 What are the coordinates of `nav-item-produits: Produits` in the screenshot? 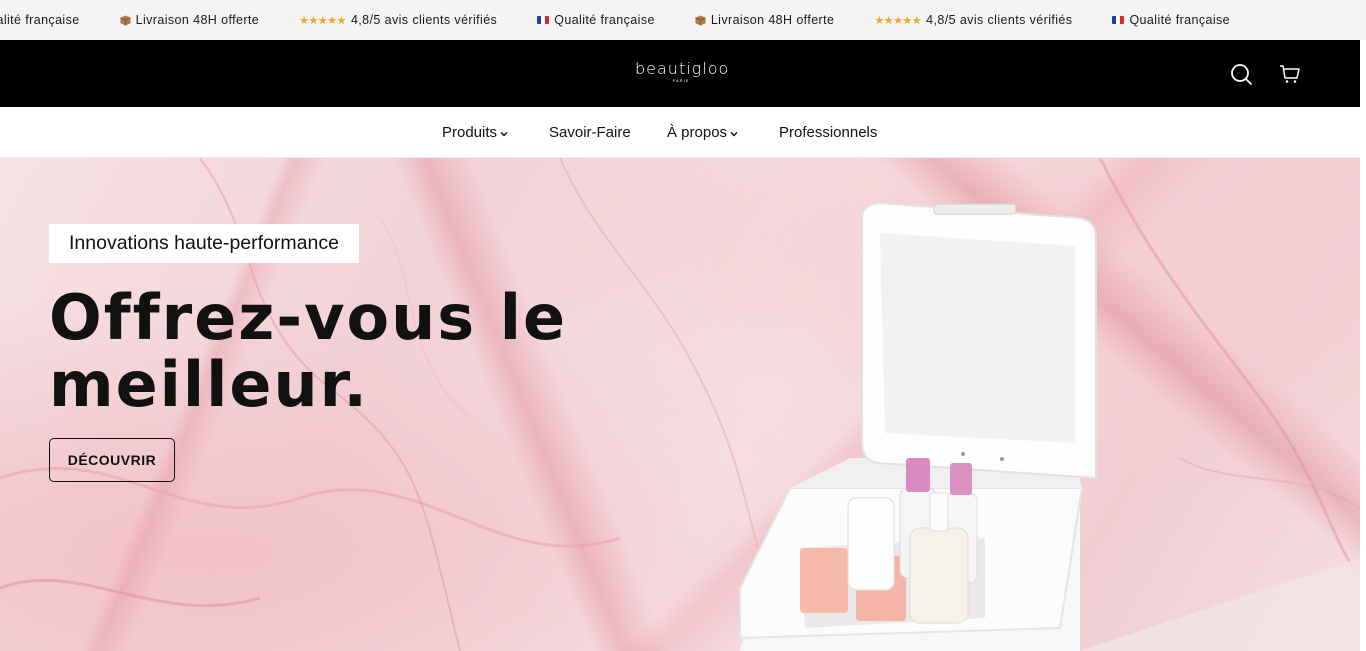 It's located at (475, 132).